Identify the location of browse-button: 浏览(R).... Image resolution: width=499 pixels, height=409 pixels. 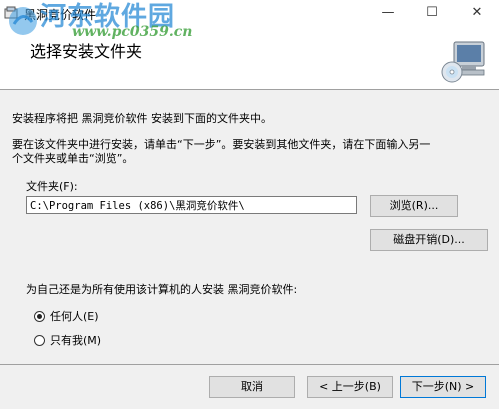
(414, 206).